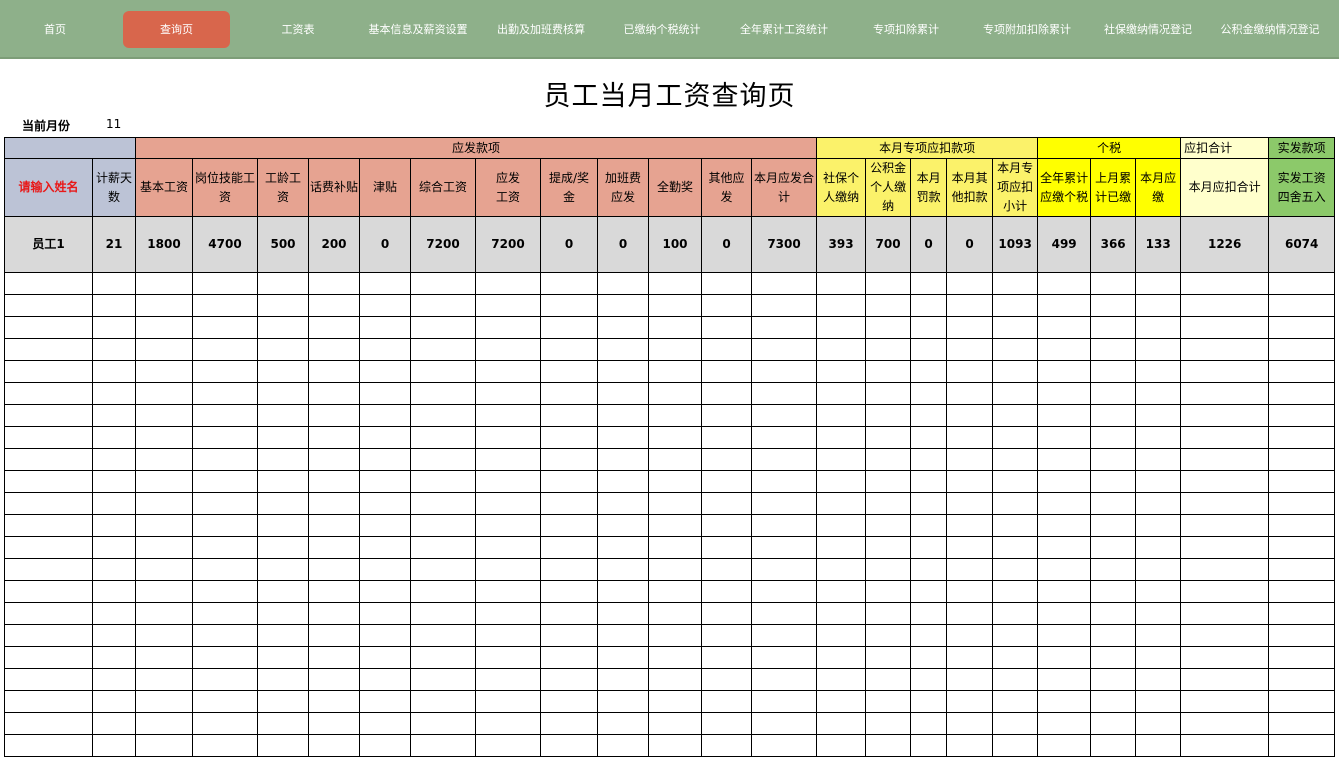 The width and height of the screenshot is (1339, 760). Describe the element at coordinates (48, 187) in the screenshot. I see `name-input-prompt: 请输入姓名` at that location.